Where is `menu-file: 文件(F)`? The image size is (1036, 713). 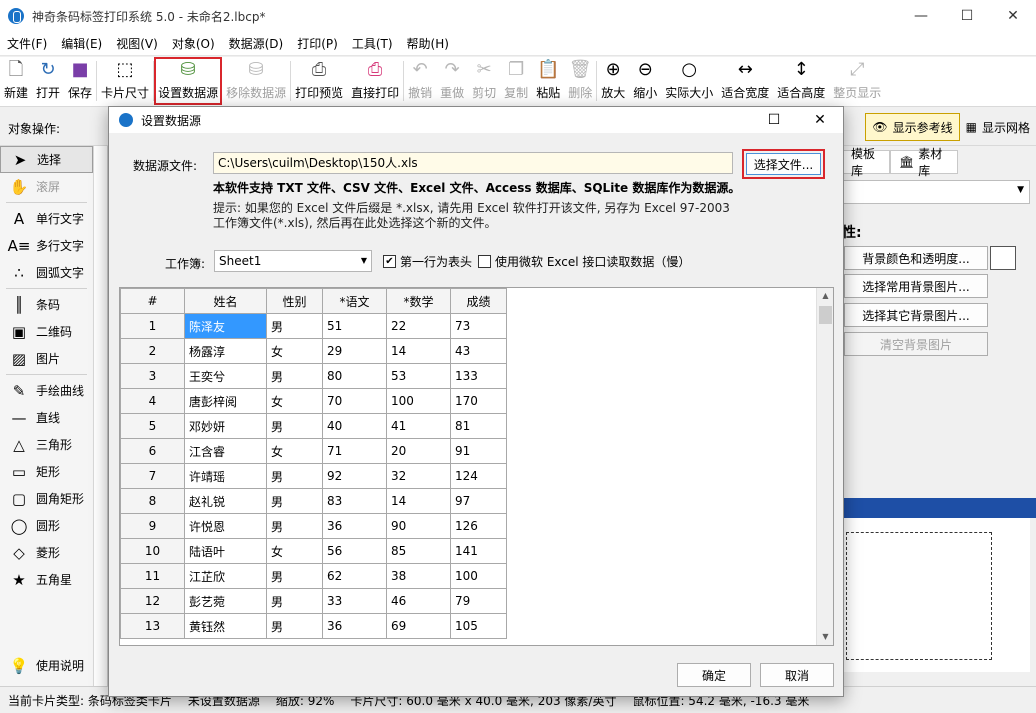
menu-file: 文件(F) is located at coordinates (27, 44).